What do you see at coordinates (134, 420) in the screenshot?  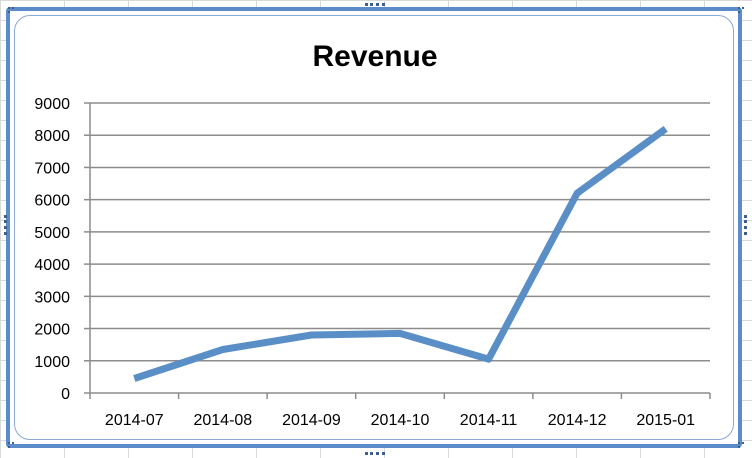 I see `x-tick-label: 2014-07` at bounding box center [134, 420].